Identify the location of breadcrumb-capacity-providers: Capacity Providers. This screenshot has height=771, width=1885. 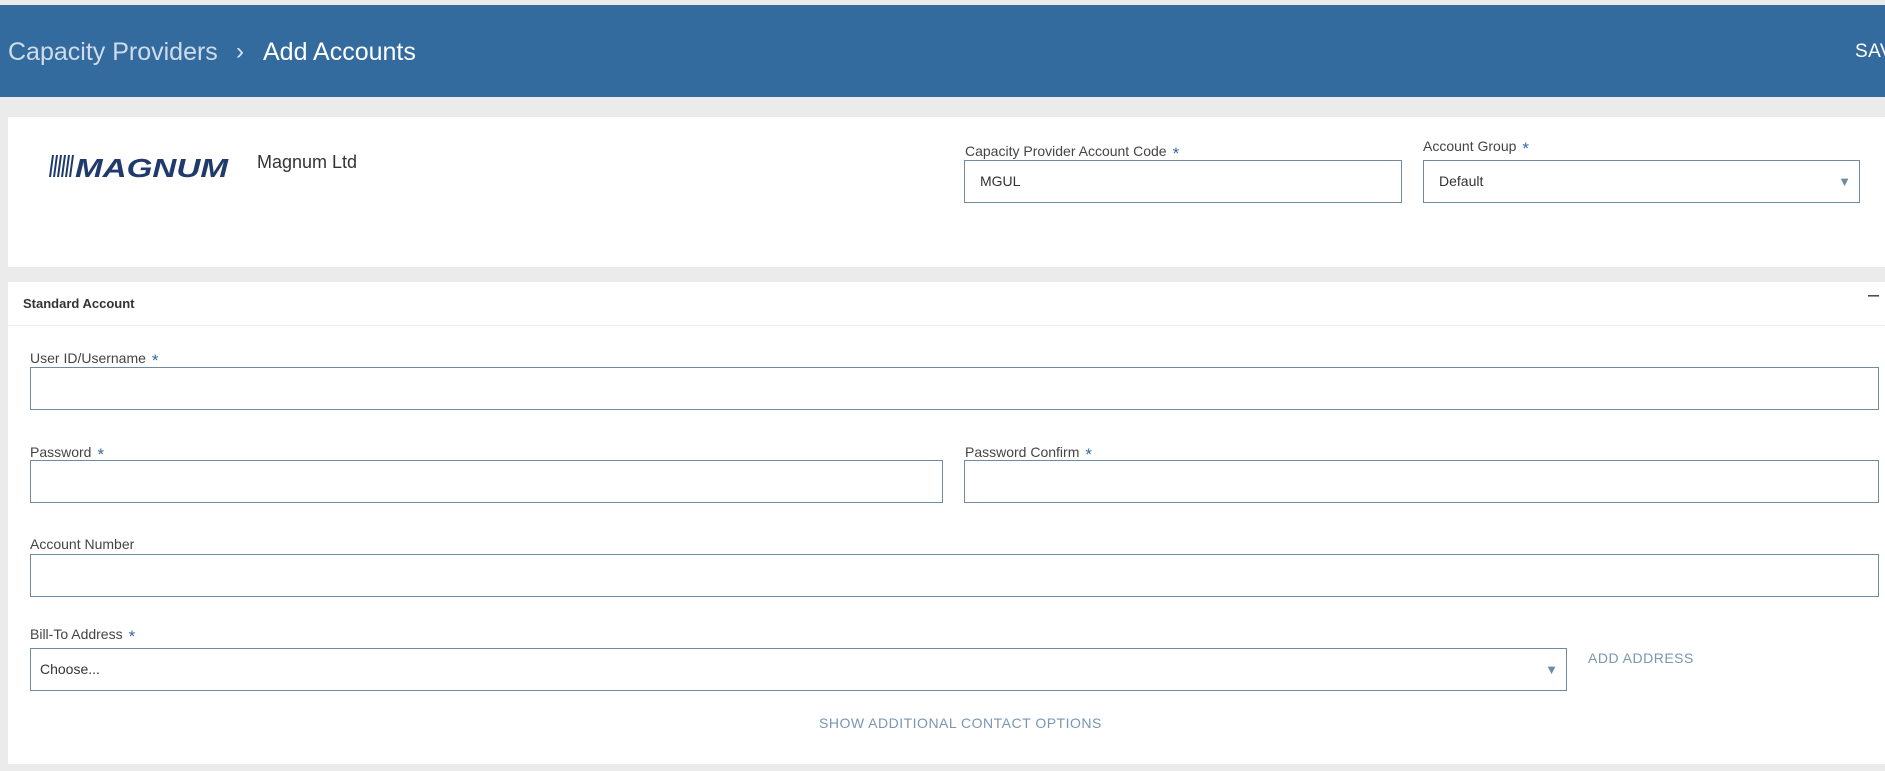
(113, 52).